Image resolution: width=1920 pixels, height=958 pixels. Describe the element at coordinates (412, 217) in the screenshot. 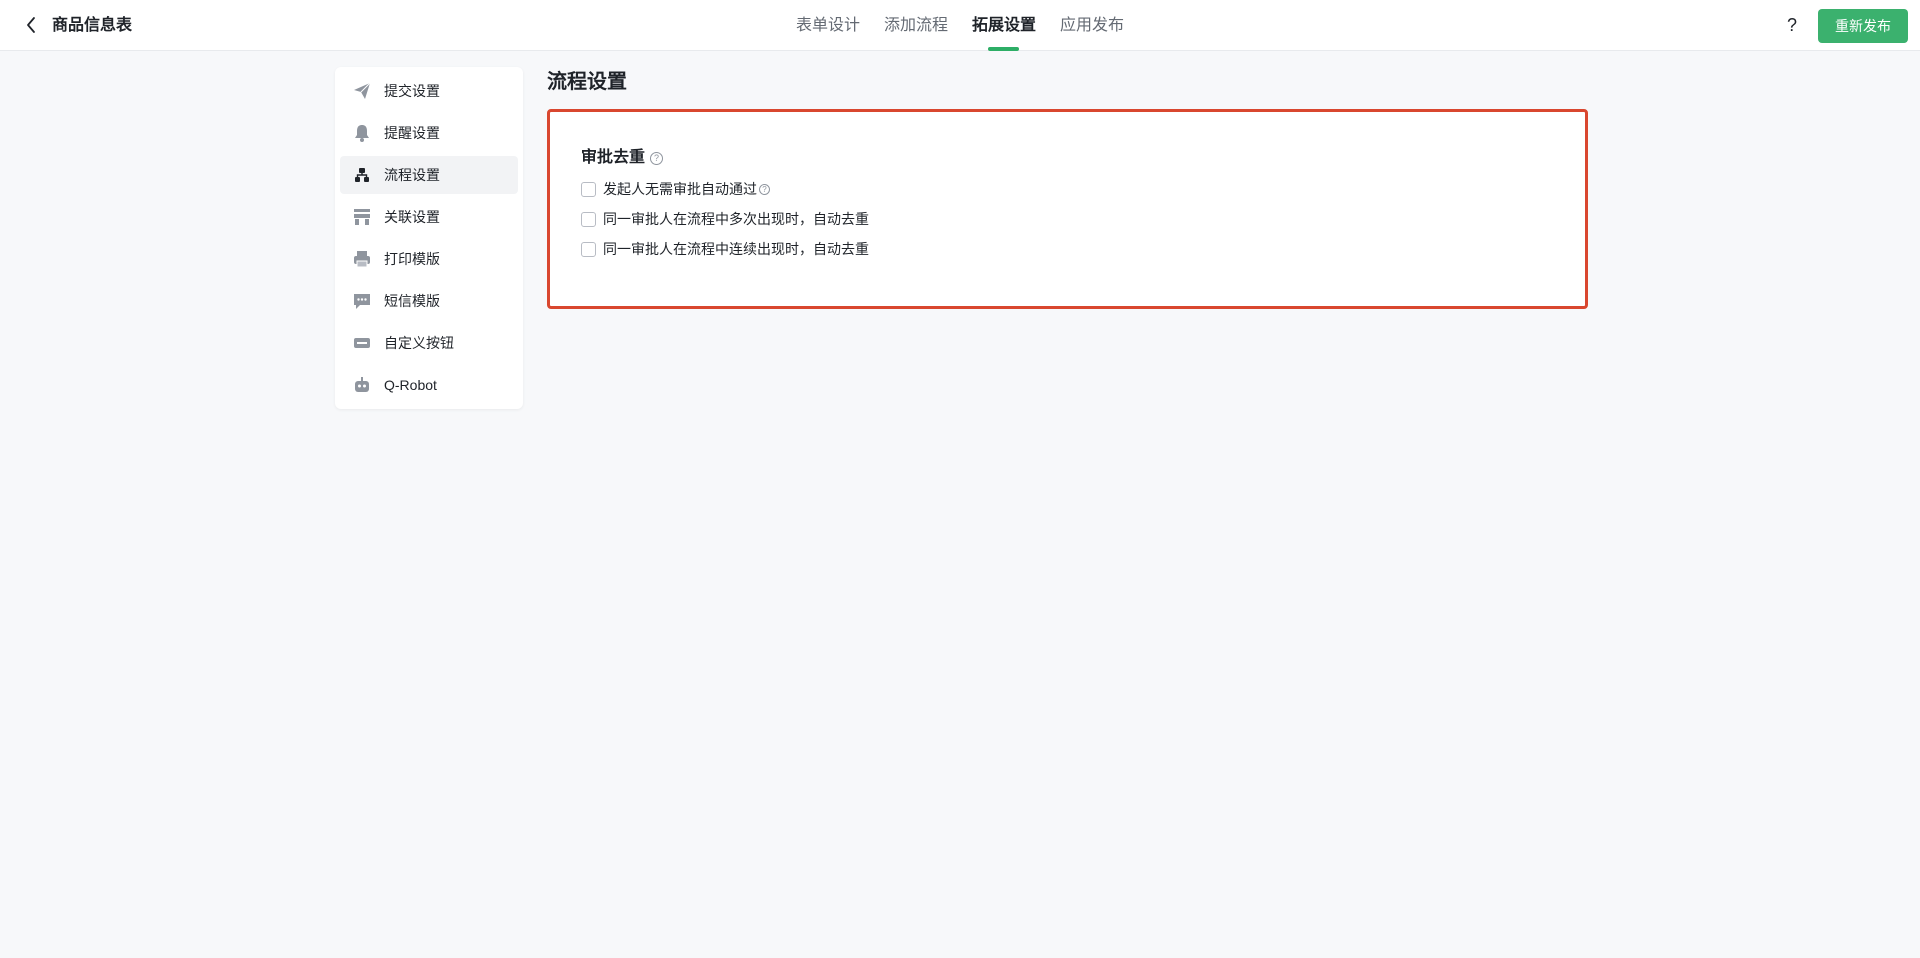

I see `sidebar-item-label: 关联设置` at that location.